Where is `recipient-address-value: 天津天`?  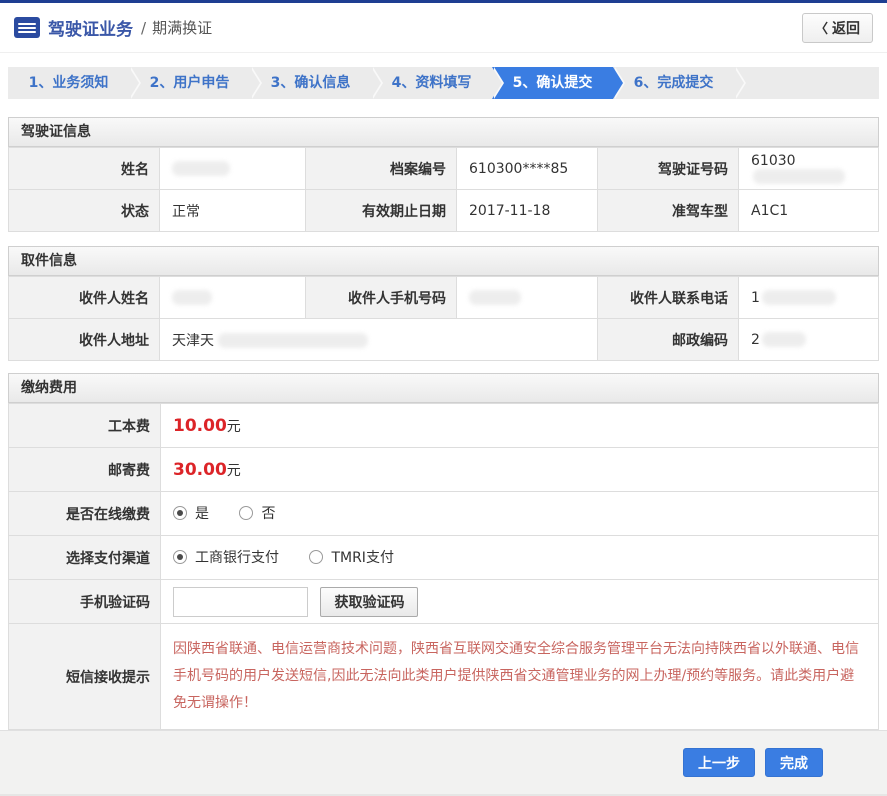
recipient-address-value: 天津天 is located at coordinates (378, 339).